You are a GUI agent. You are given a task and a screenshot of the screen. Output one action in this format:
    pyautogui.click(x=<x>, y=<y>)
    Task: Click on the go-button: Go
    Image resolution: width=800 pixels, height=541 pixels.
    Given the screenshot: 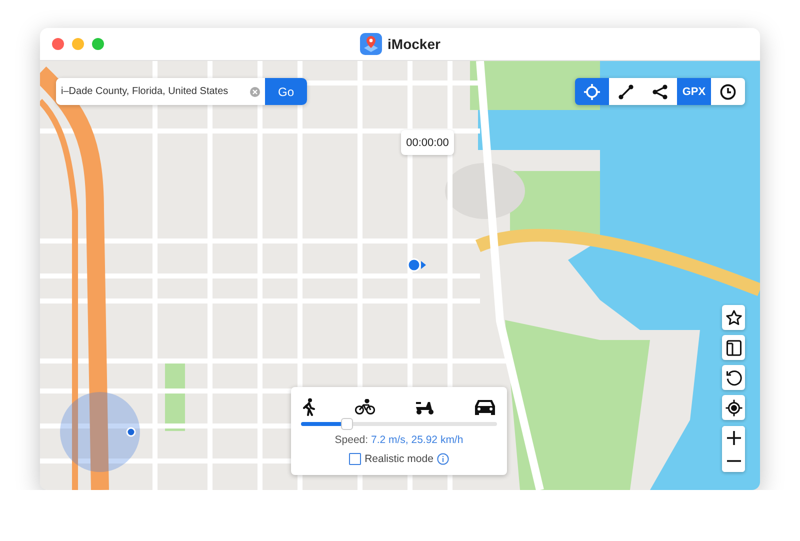 What is the action you would take?
    pyautogui.click(x=286, y=91)
    